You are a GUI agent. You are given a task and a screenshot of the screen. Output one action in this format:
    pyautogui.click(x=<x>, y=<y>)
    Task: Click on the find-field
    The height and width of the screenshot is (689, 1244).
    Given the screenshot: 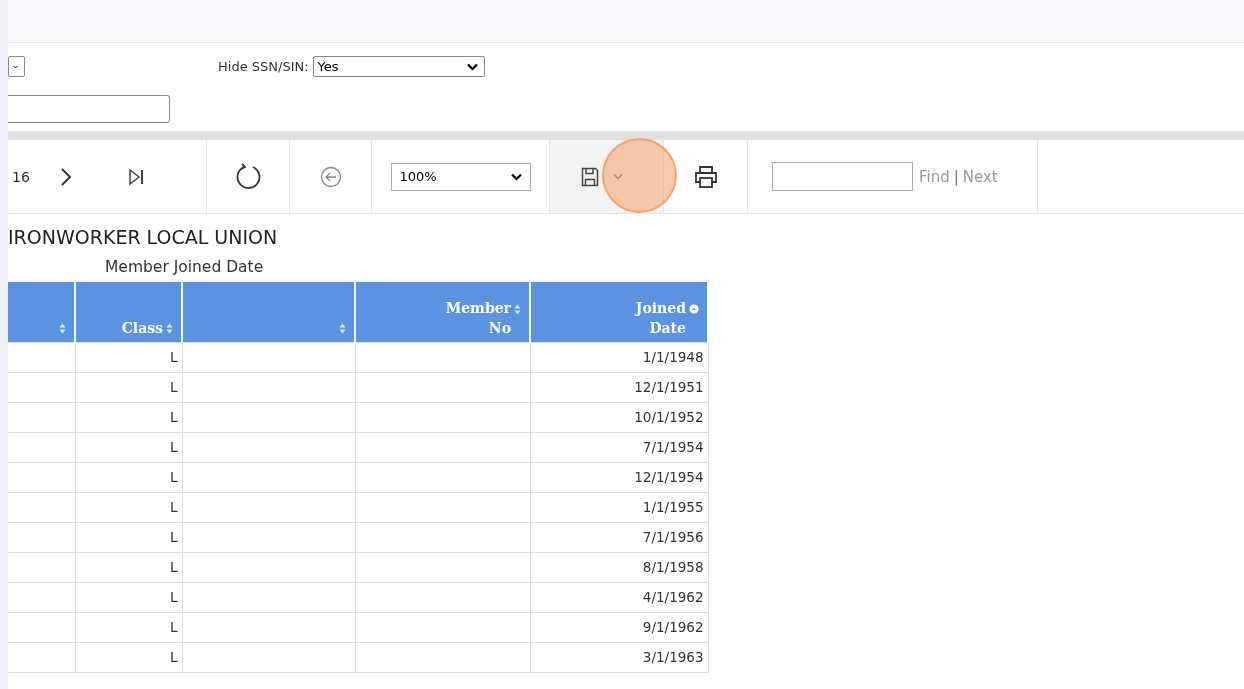 What is the action you would take?
    pyautogui.click(x=842, y=176)
    